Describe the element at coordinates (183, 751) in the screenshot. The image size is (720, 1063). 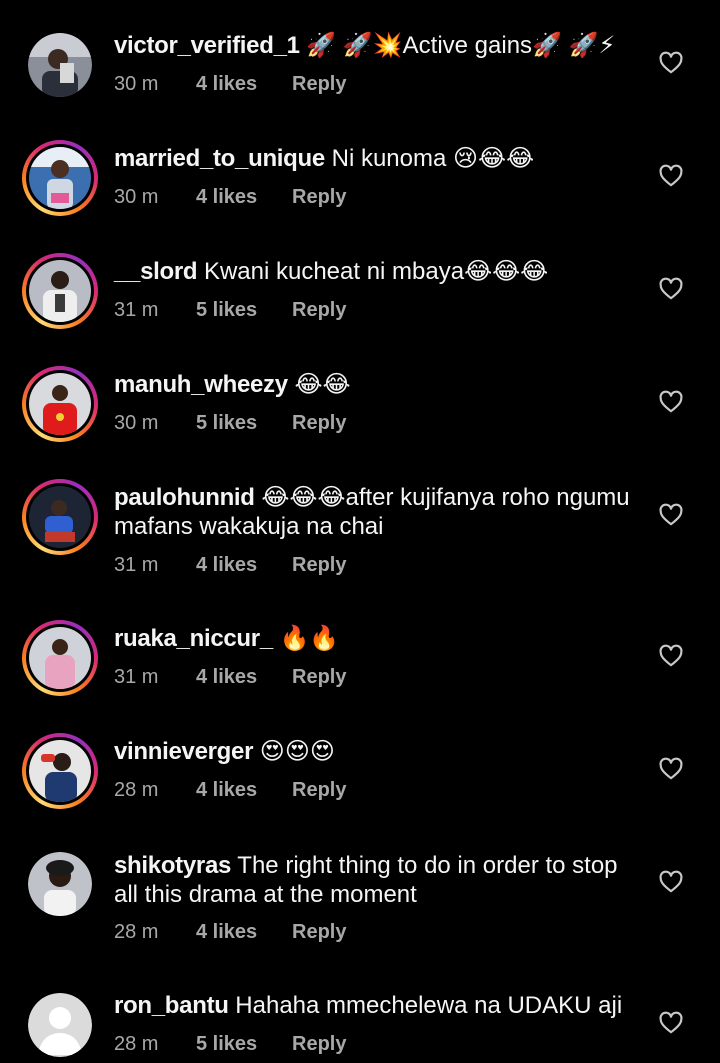
I see `comment-username: vinnieverger` at that location.